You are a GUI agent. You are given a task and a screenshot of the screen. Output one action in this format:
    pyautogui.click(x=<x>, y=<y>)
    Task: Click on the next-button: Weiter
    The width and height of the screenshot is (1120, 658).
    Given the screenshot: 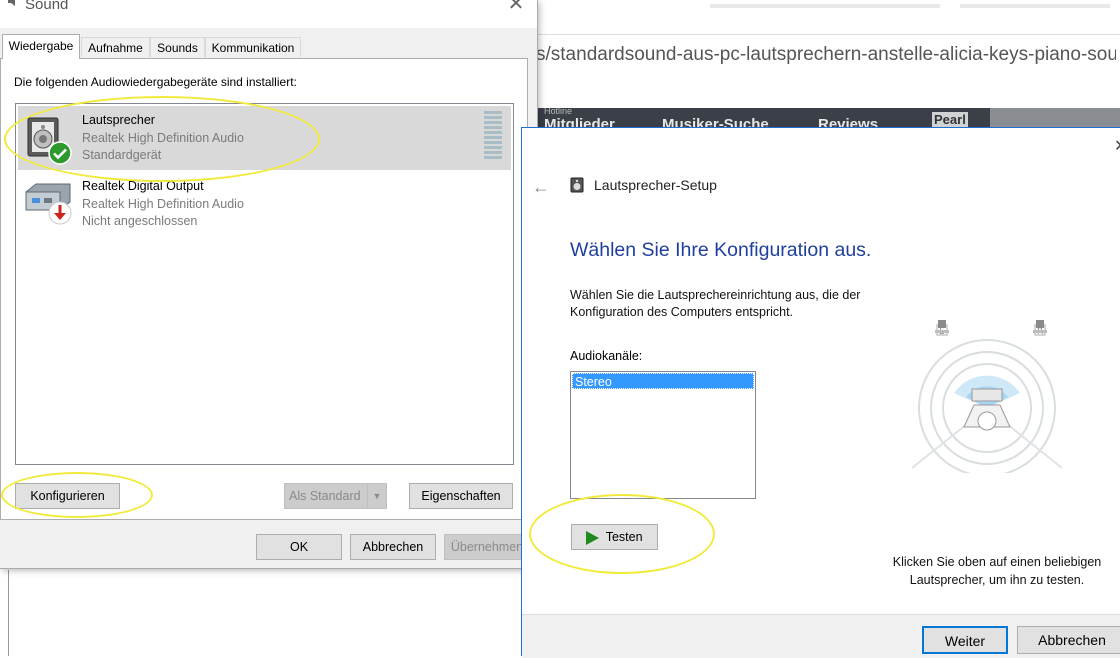 What is the action you would take?
    pyautogui.click(x=965, y=640)
    